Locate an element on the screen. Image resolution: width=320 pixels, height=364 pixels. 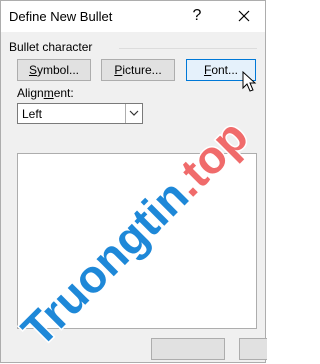
mouse-pointer-icon is located at coordinates (249, 81).